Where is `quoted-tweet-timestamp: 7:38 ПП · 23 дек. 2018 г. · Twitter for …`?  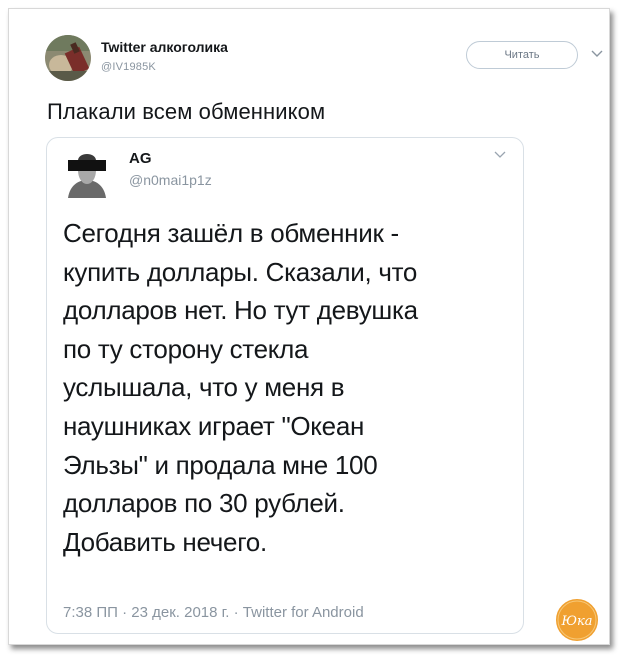 quoted-tweet-timestamp: 7:38 ПП · 23 дек. 2018 г. · Twitter for … is located at coordinates (213, 612).